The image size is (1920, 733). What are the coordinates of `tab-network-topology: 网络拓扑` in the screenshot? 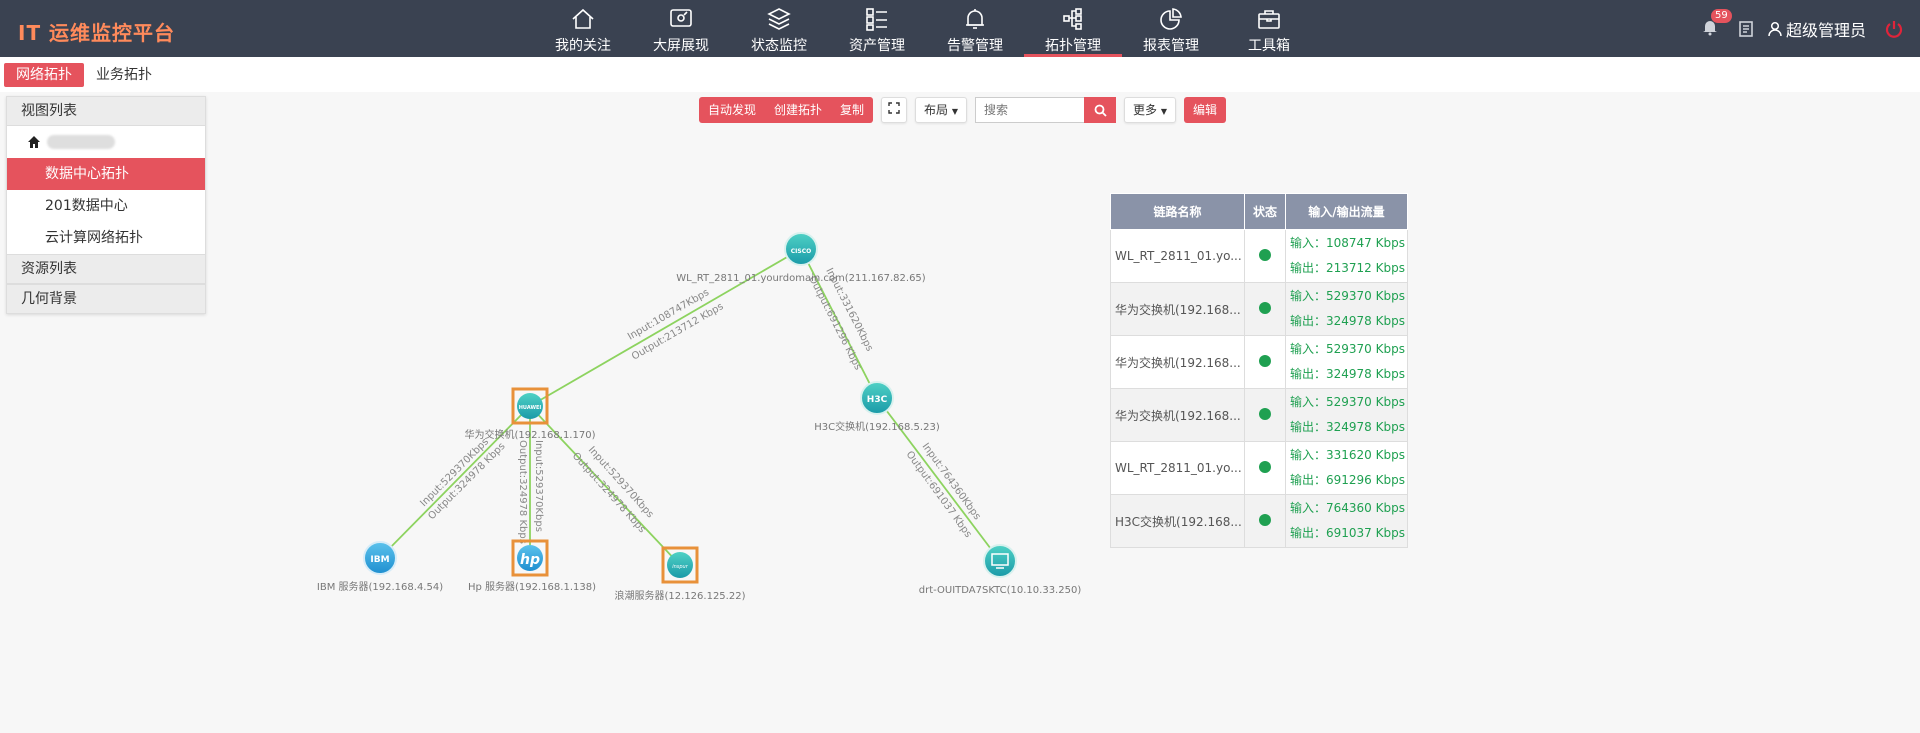 It's located at (44, 75).